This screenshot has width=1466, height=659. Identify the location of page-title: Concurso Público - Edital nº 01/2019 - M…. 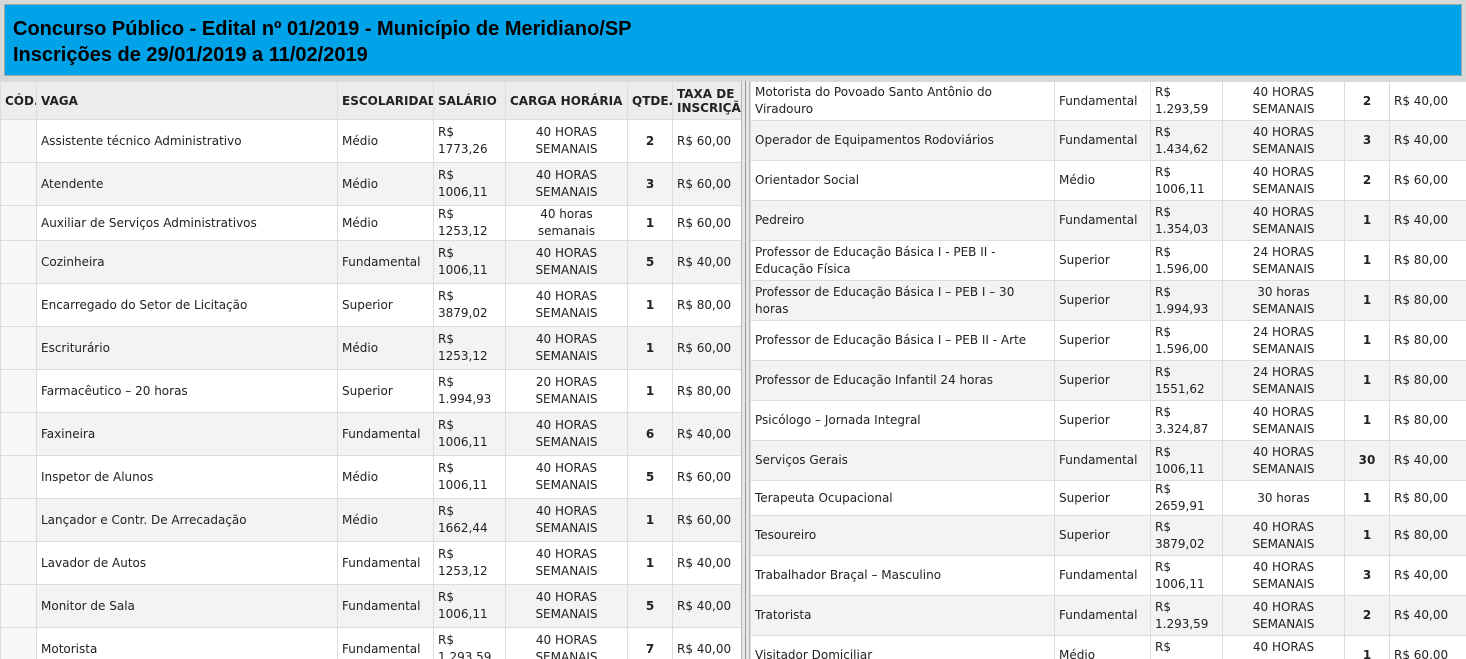
(322, 29).